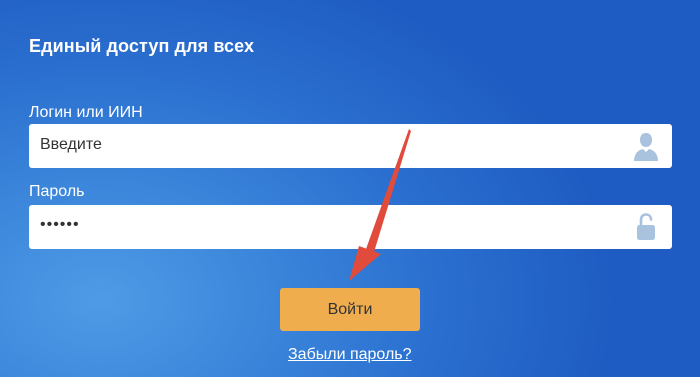 The image size is (700, 377). I want to click on forgot-password-link: Забыли пароль?, so click(350, 355).